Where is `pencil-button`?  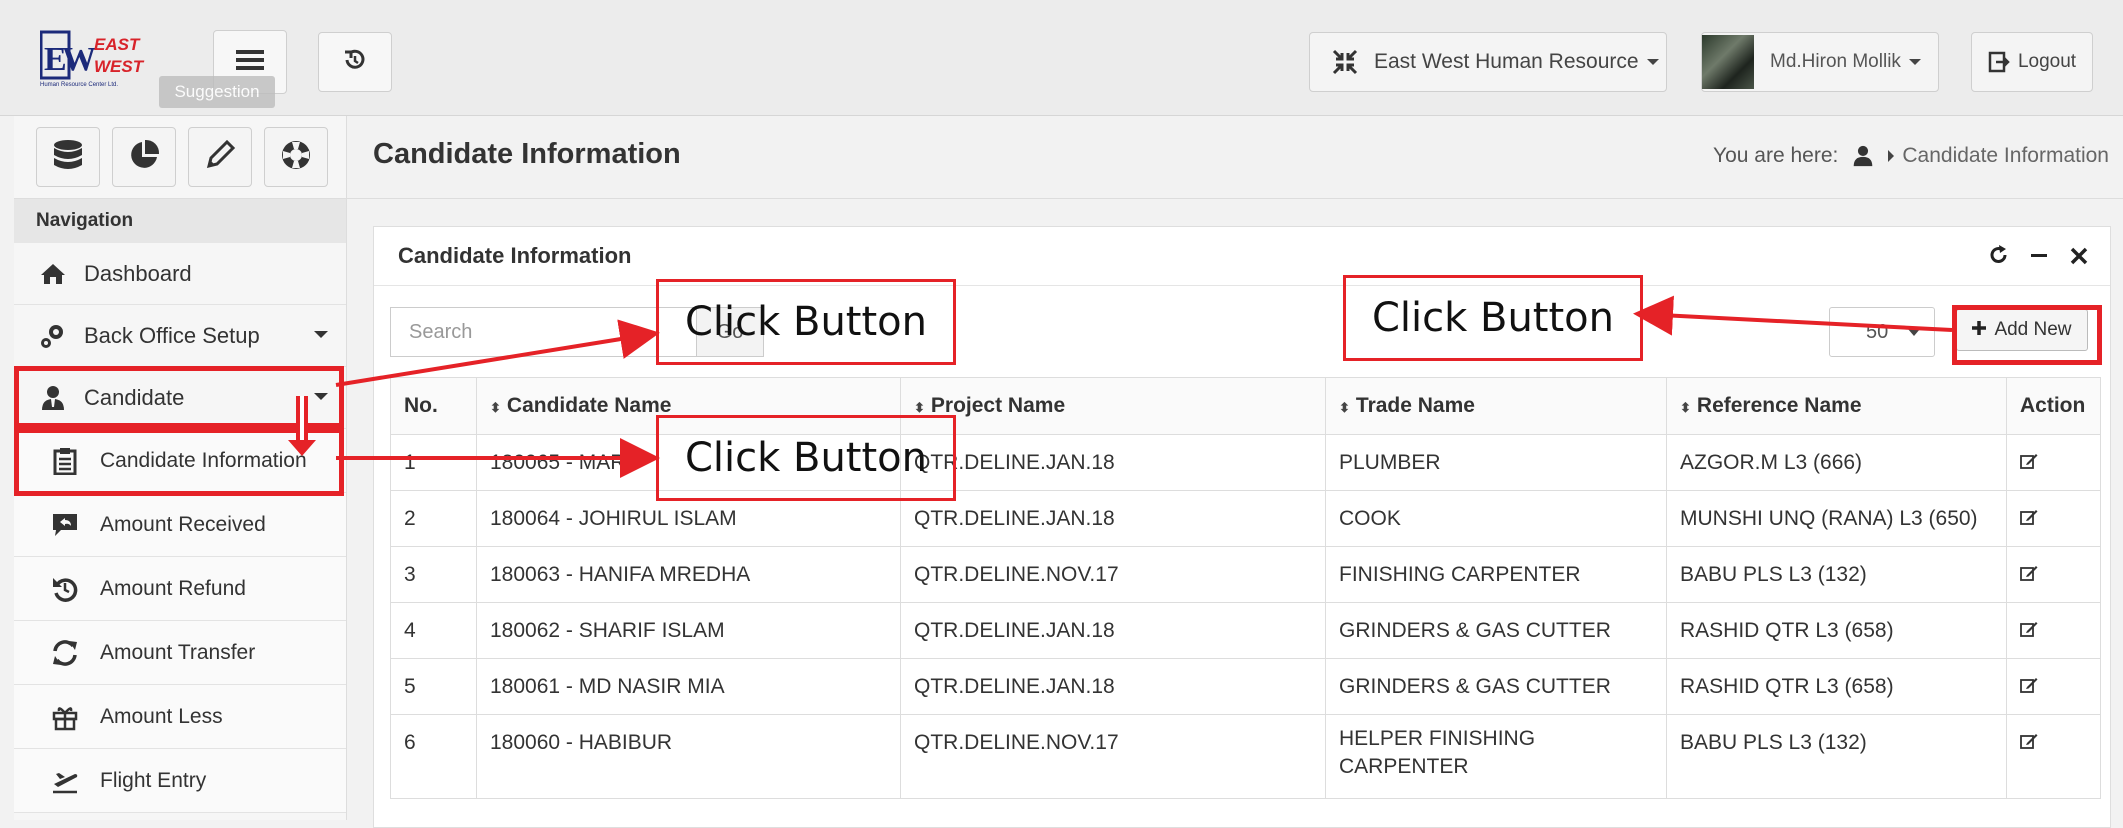 pencil-button is located at coordinates (220, 157).